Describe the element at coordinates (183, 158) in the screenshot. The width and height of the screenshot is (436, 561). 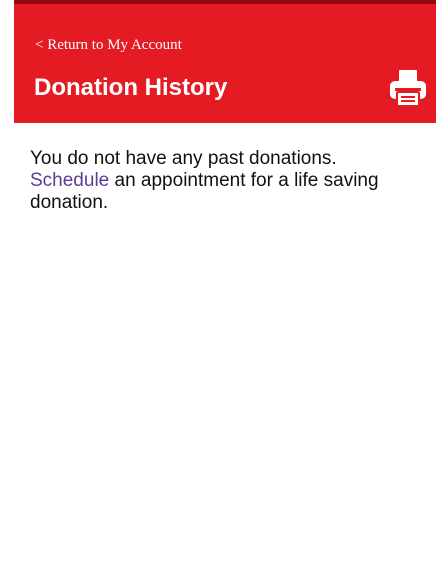
I see `no-donations-text: You do not have any past donations.` at that location.